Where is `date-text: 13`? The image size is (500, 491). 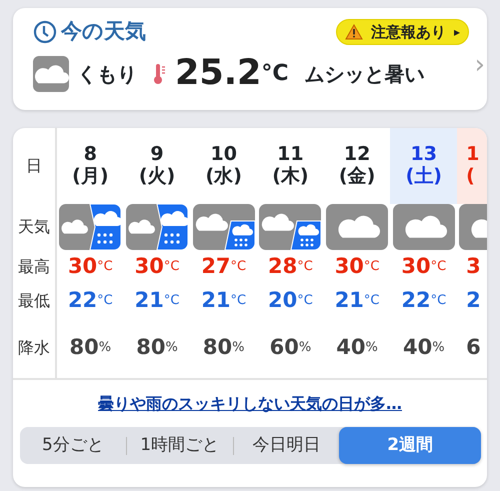 date-text: 13 is located at coordinates (423, 155).